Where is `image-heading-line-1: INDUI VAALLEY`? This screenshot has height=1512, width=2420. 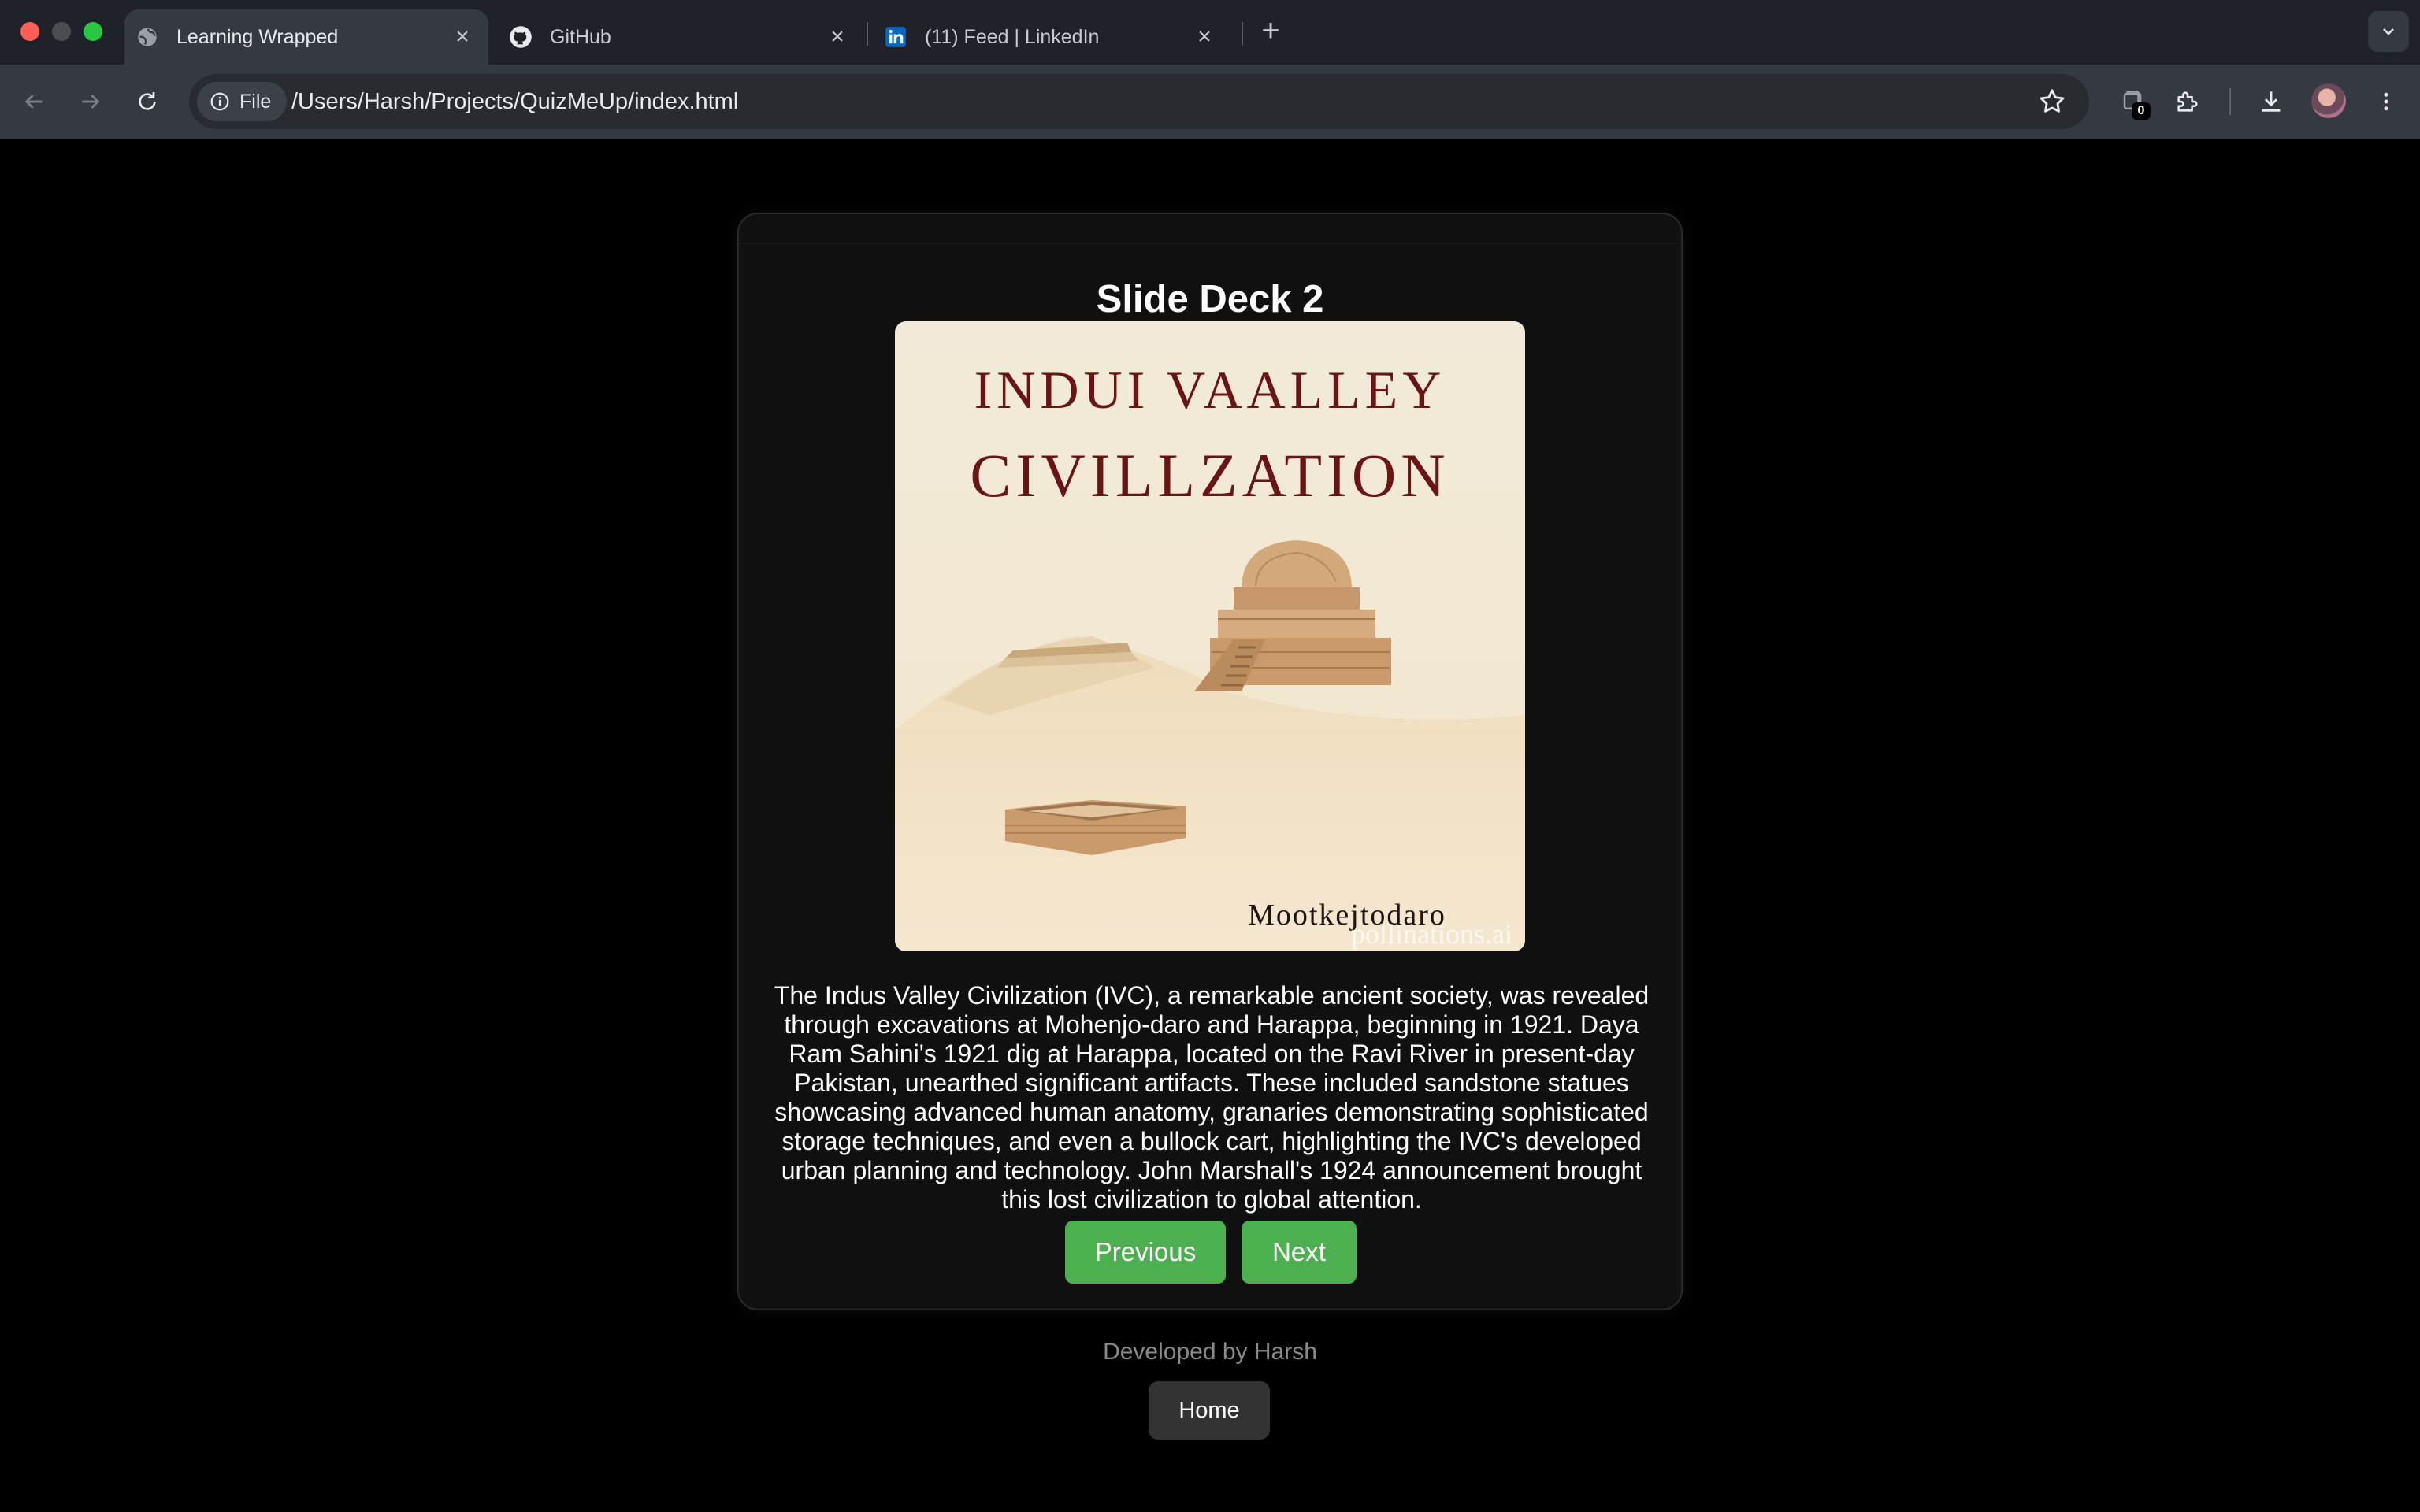
image-heading-line-1: INDUI VAALLEY is located at coordinates (1210, 390).